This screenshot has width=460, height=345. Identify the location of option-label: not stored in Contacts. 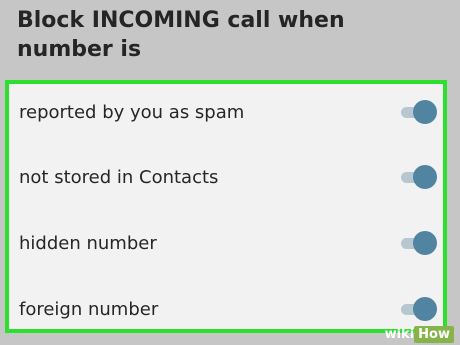
(119, 177).